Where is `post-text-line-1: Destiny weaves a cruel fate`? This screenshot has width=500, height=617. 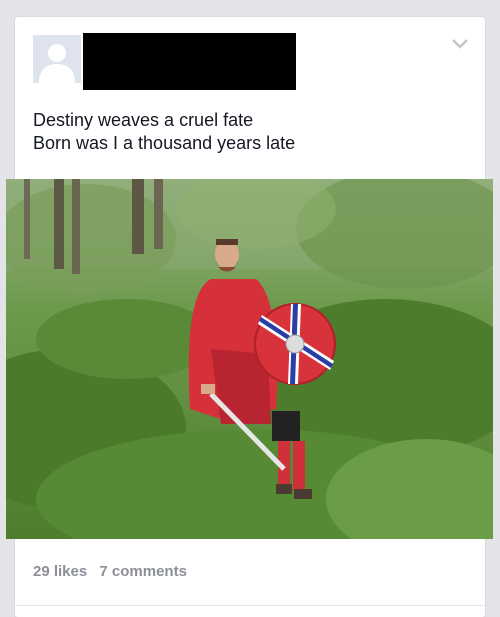 post-text-line-1: Destiny weaves a cruel fate is located at coordinates (143, 120).